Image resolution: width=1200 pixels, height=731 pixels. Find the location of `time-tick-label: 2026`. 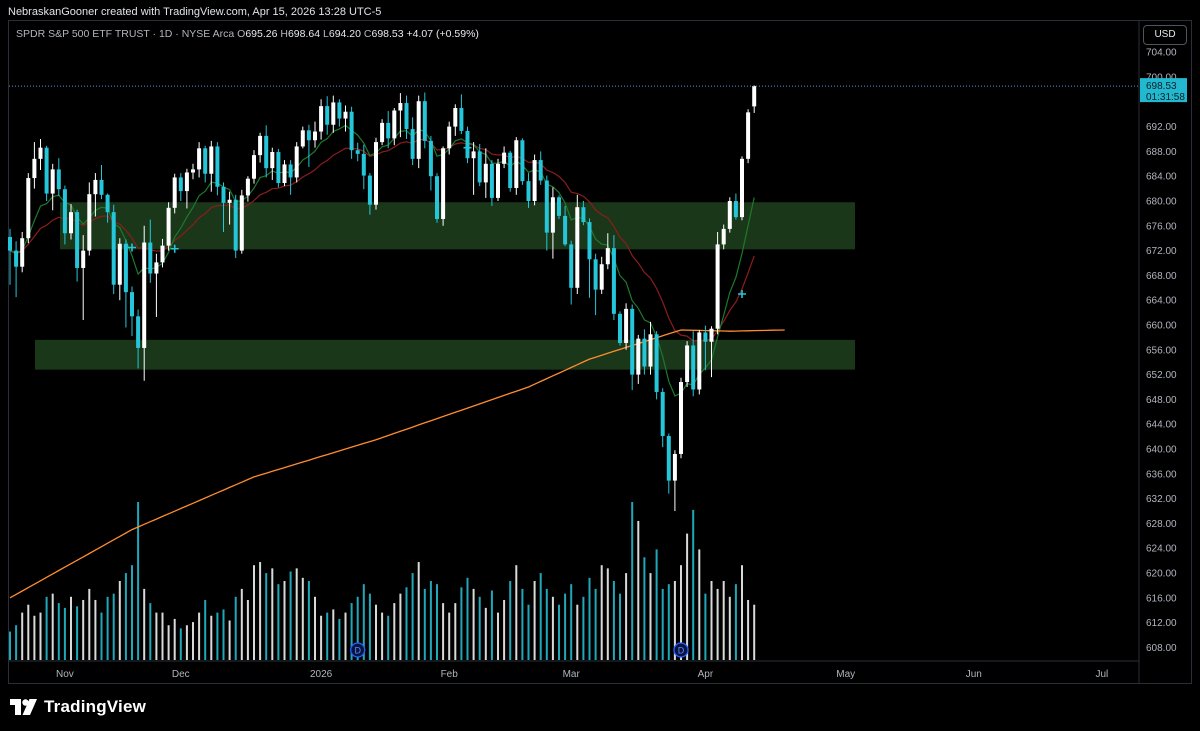

time-tick-label: 2026 is located at coordinates (321, 674).